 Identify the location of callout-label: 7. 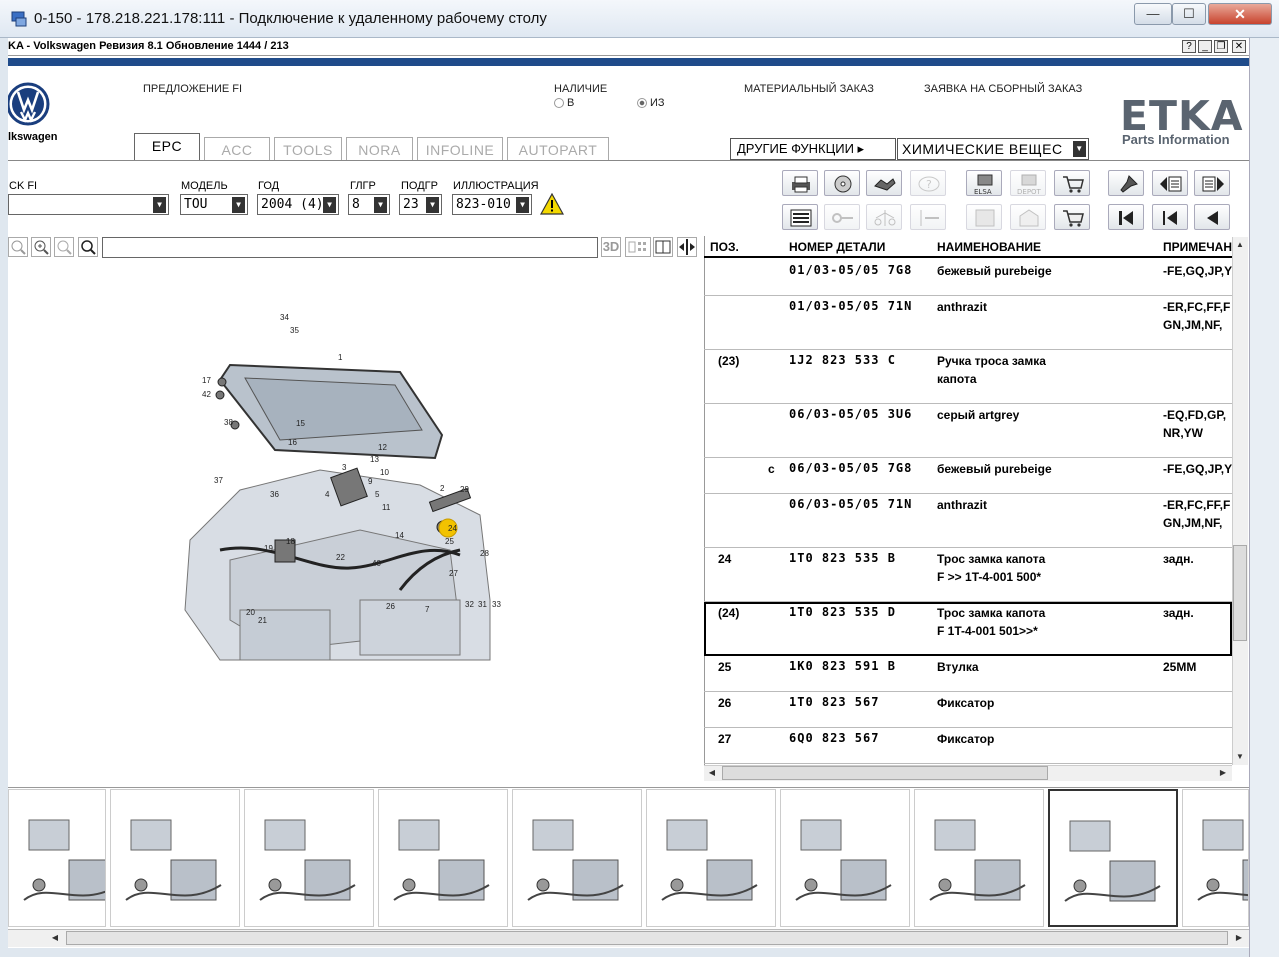
(427, 609).